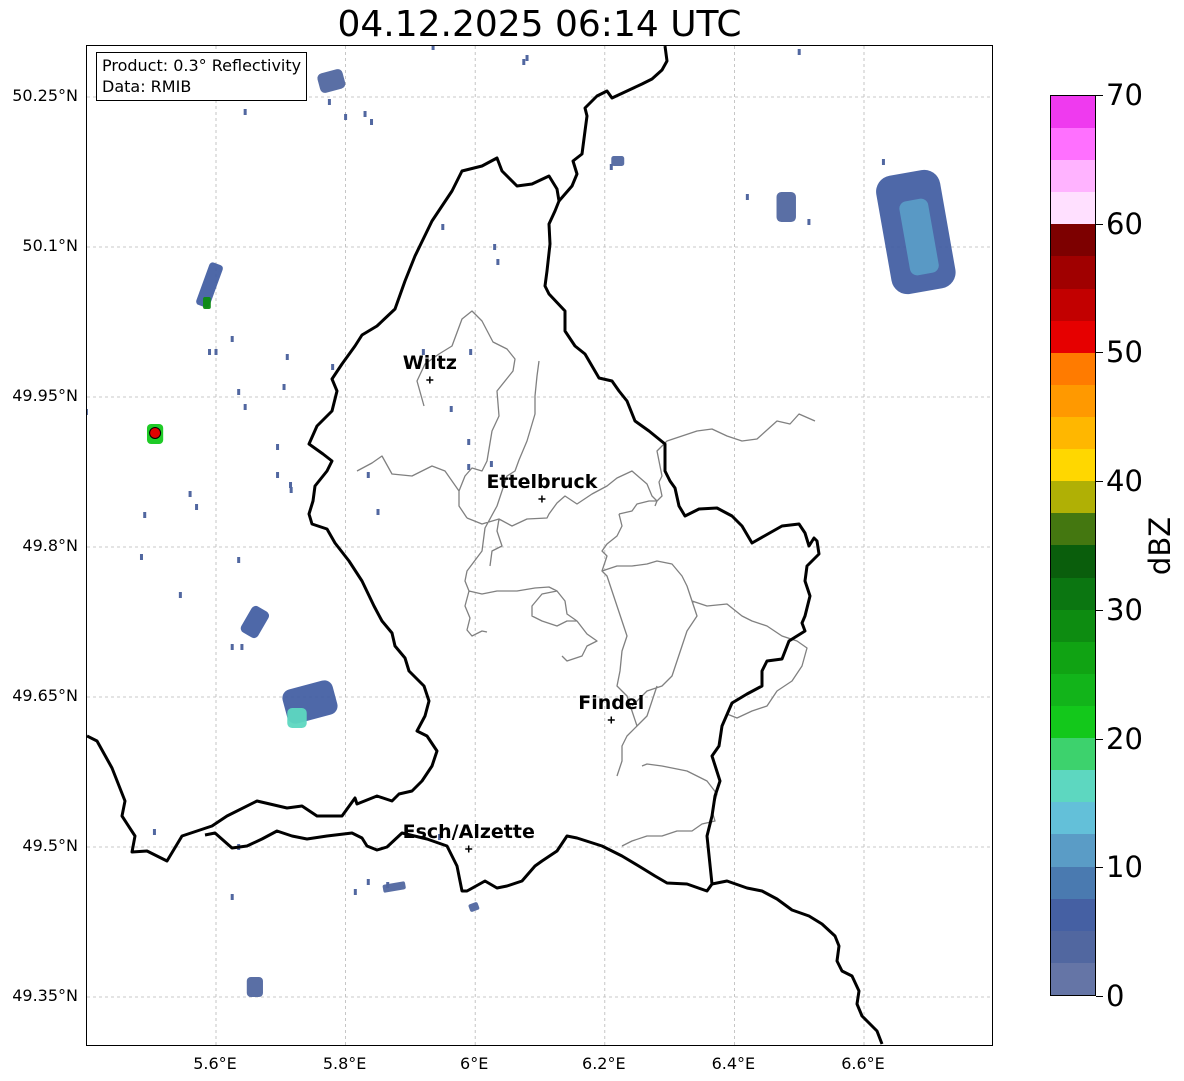  I want to click on colorbar-tick-label: 40, so click(1124, 481).